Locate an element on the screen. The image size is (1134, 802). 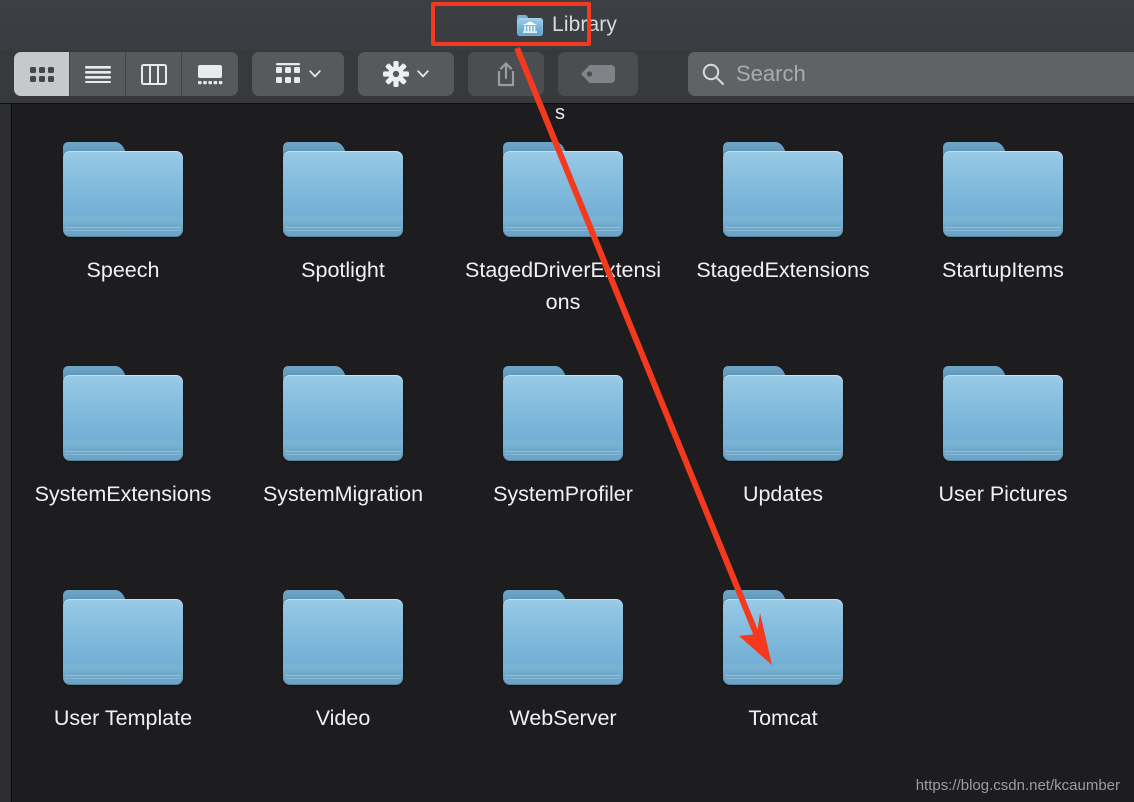
share-icon is located at coordinates (506, 74).